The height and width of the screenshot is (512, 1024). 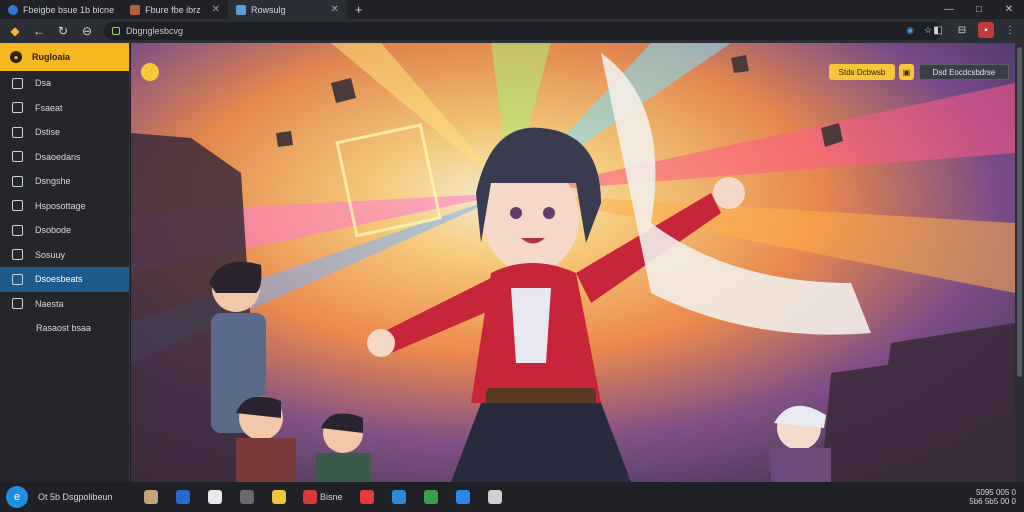 I want to click on taskbar-app-5: Bisne, so click(x=323, y=497).